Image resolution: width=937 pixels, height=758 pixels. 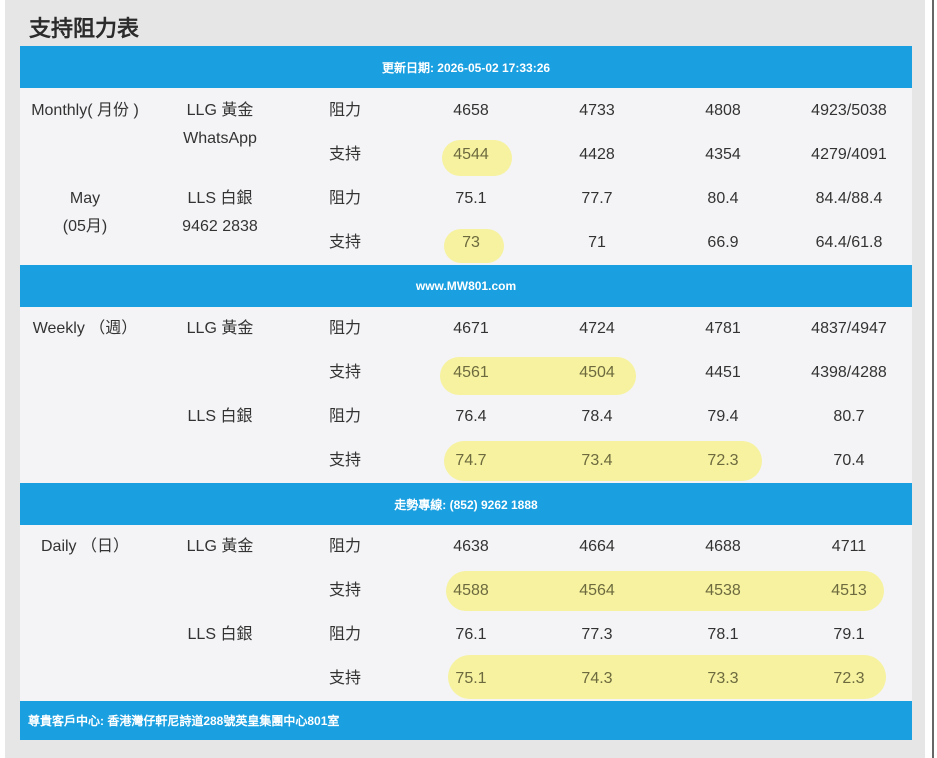 What do you see at coordinates (466, 504) in the screenshot?
I see `hotline-bar: 走勢專線: (852) 9262 1888` at bounding box center [466, 504].